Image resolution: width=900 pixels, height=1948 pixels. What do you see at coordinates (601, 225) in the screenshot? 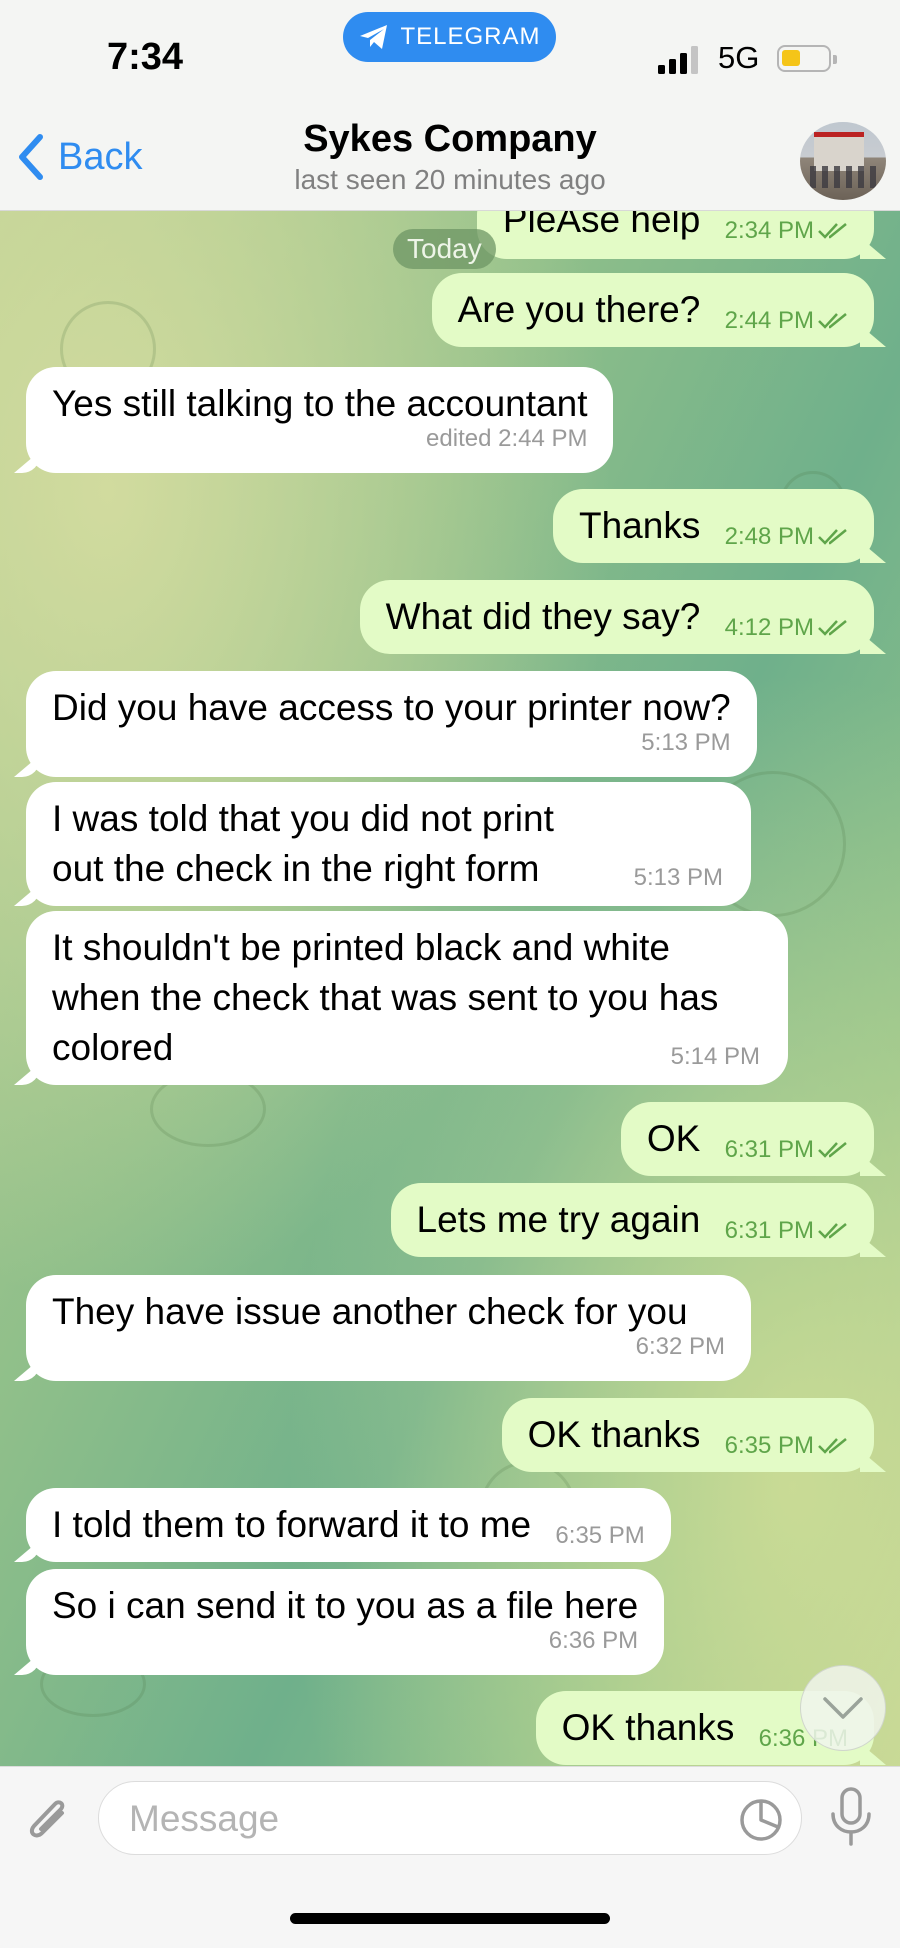
I see `message-text: PleAse help` at bounding box center [601, 225].